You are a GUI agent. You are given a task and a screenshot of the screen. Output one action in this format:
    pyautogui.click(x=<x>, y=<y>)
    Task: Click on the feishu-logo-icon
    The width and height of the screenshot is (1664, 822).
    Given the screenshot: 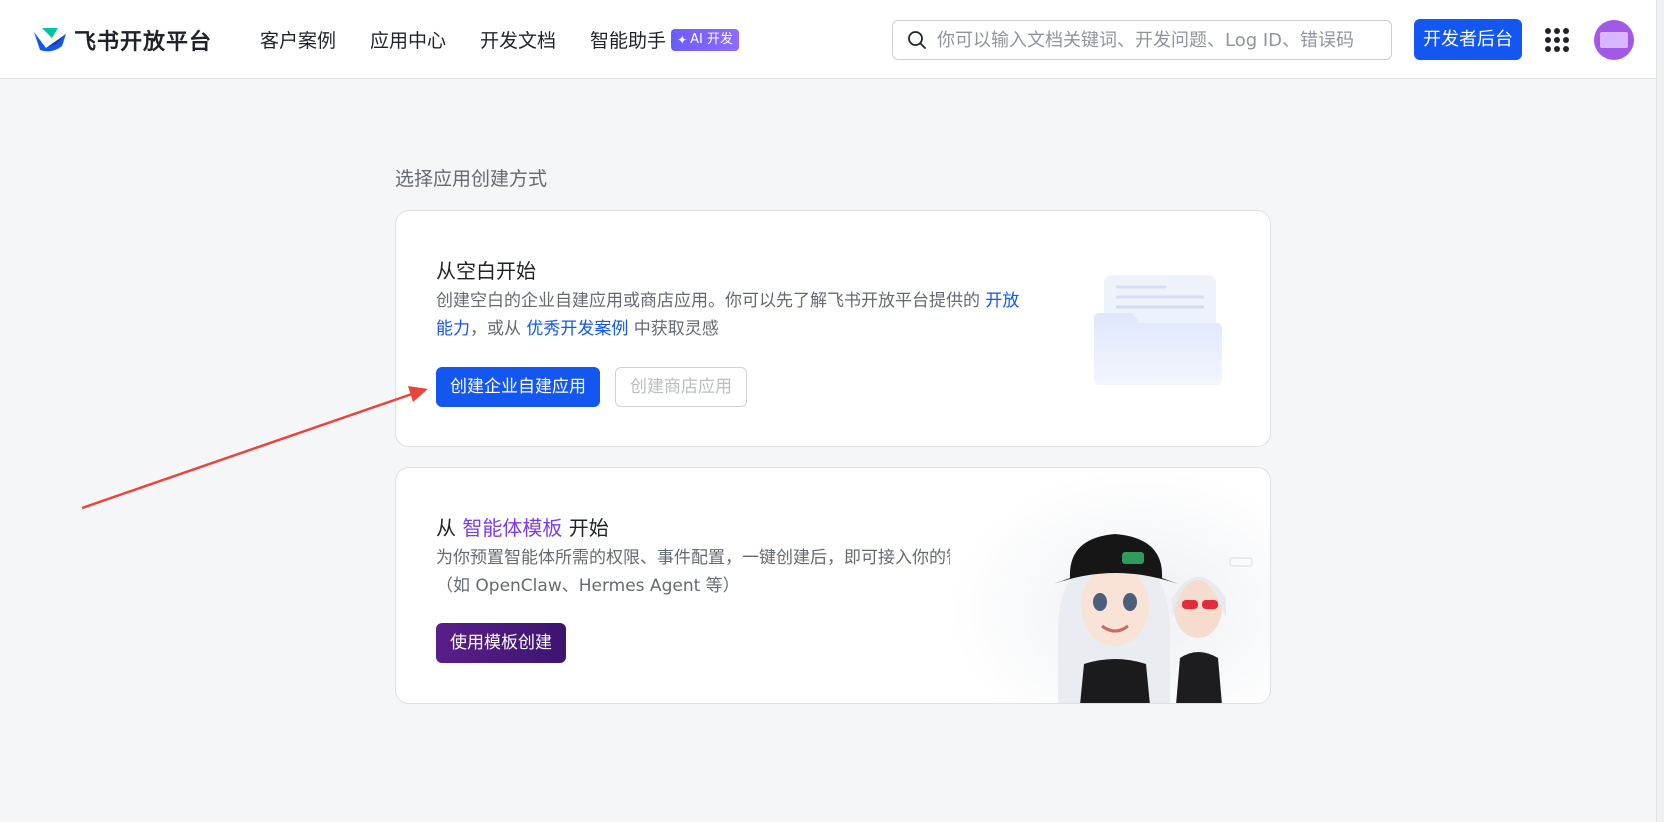 What is the action you would take?
    pyautogui.click(x=50, y=40)
    